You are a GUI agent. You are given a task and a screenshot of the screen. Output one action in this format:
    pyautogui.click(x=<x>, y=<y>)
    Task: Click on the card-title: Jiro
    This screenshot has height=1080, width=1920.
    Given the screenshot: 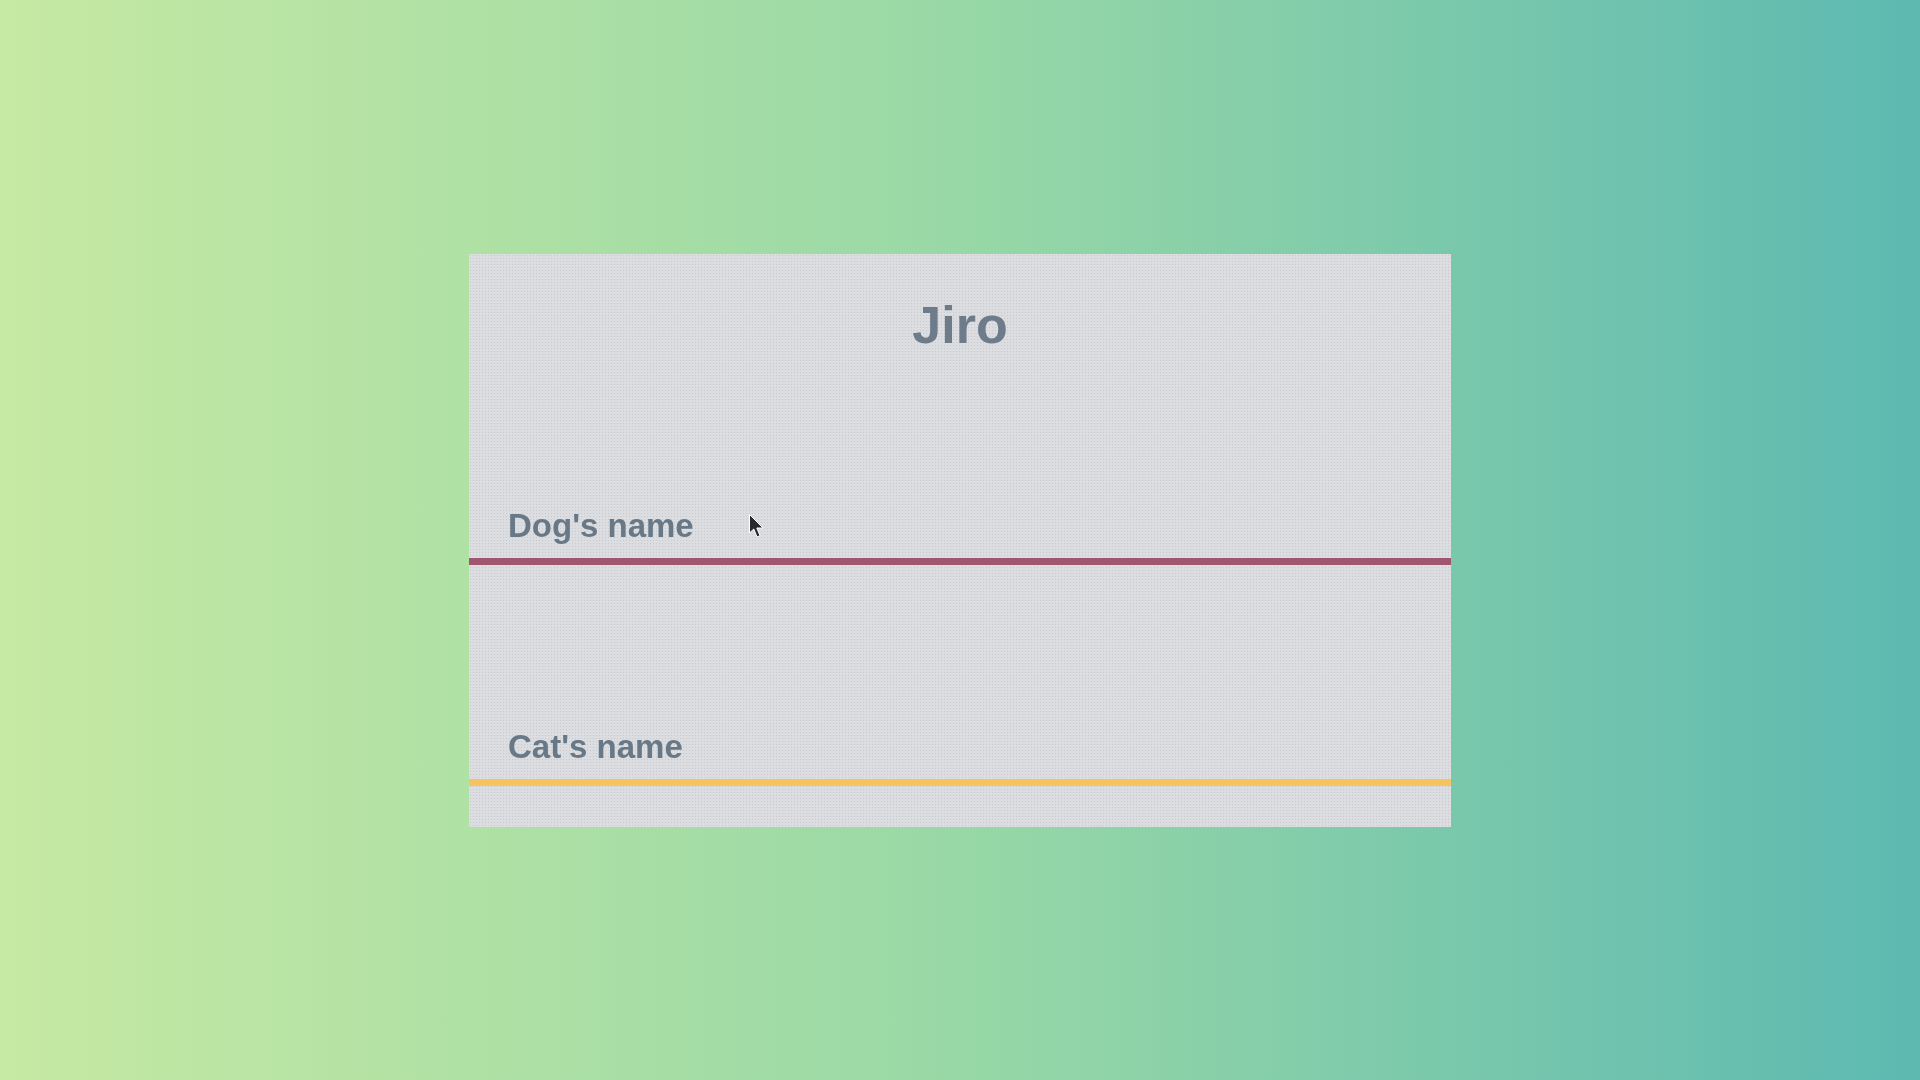 What is the action you would take?
    pyautogui.click(x=960, y=325)
    